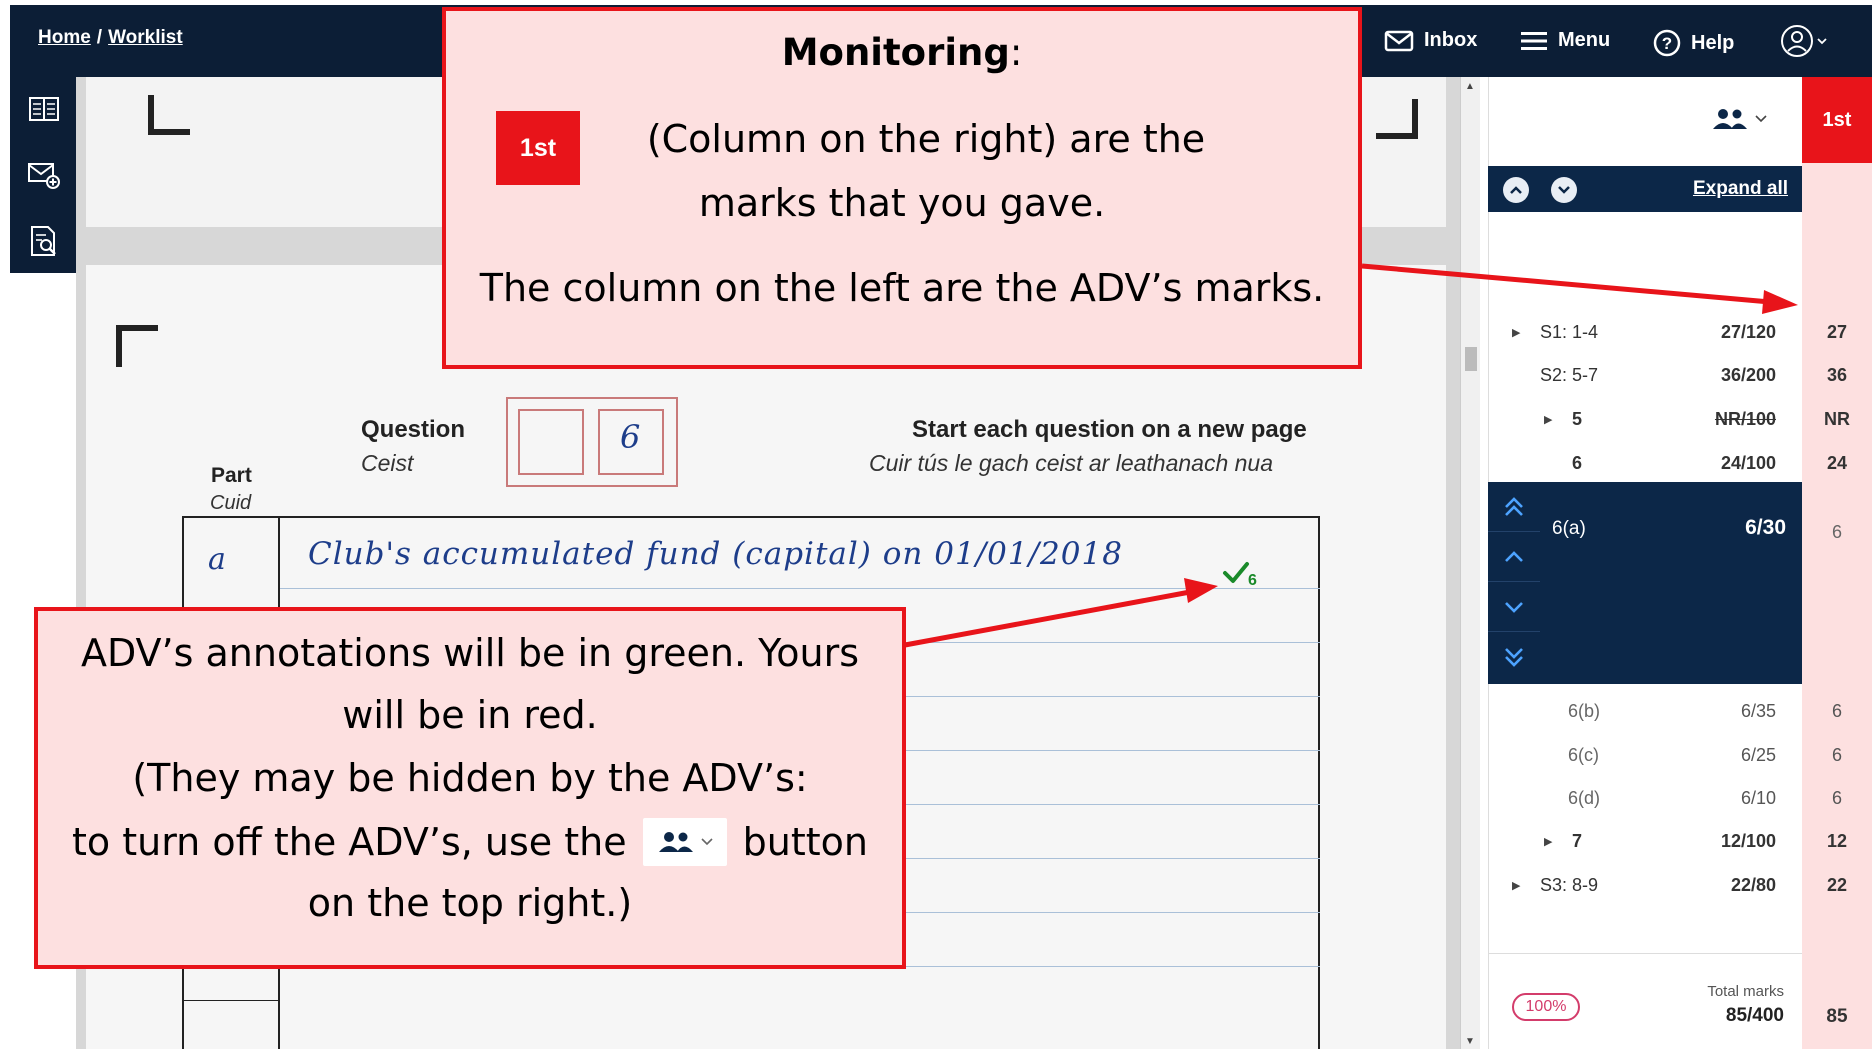  I want to click on document-scrollbar: ▲ ▼, so click(1470, 563).